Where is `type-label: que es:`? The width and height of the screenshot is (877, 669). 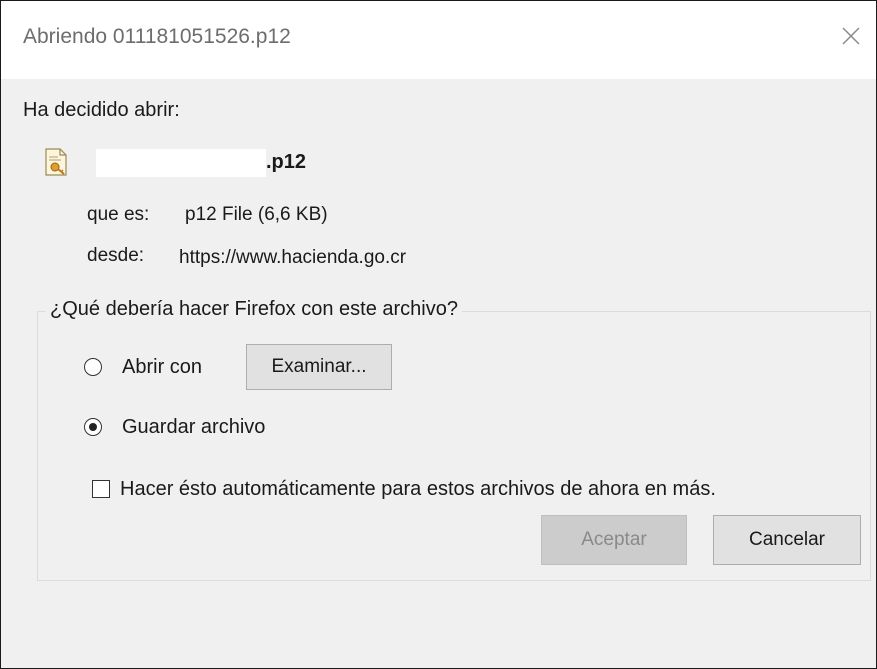 type-label: que es: is located at coordinates (118, 214).